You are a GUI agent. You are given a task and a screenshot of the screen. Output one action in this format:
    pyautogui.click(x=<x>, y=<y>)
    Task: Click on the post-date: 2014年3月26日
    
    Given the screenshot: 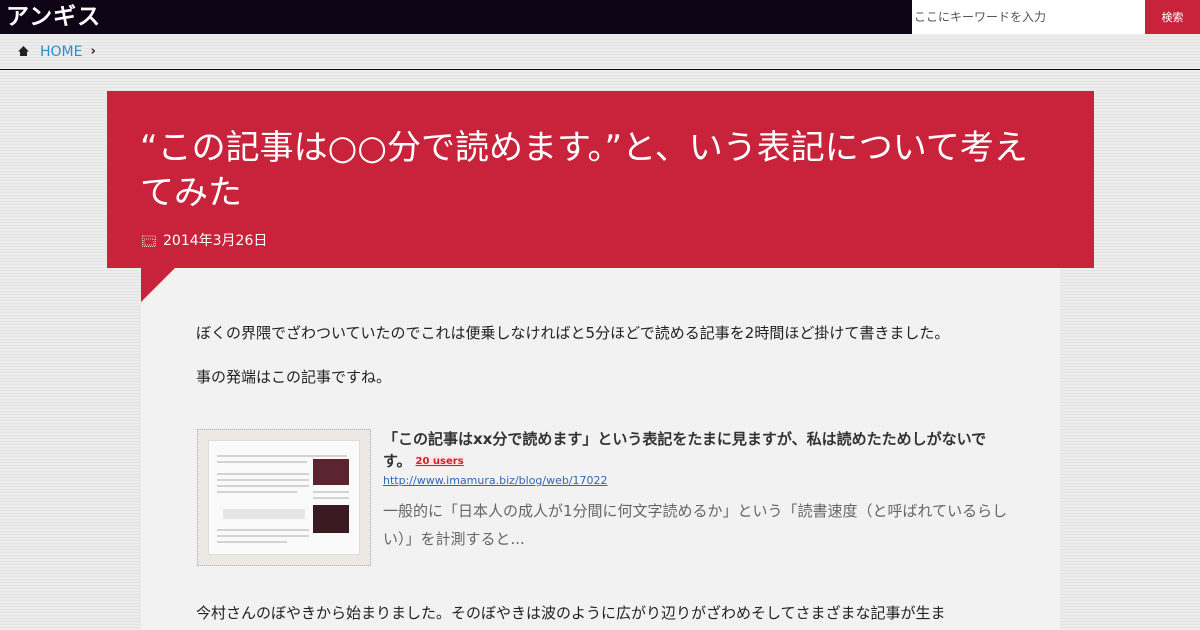 What is the action you would take?
    pyautogui.click(x=204, y=240)
    